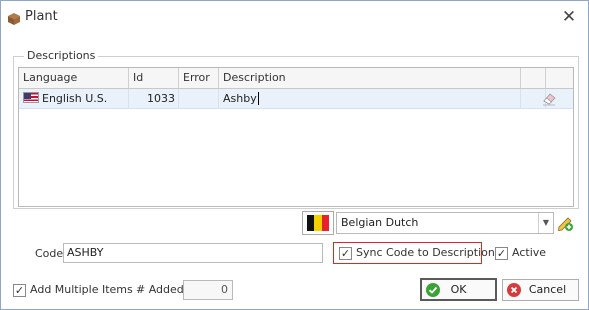 This screenshot has height=310, width=589. What do you see at coordinates (199, 78) in the screenshot?
I see `column-header-error: Error` at bounding box center [199, 78].